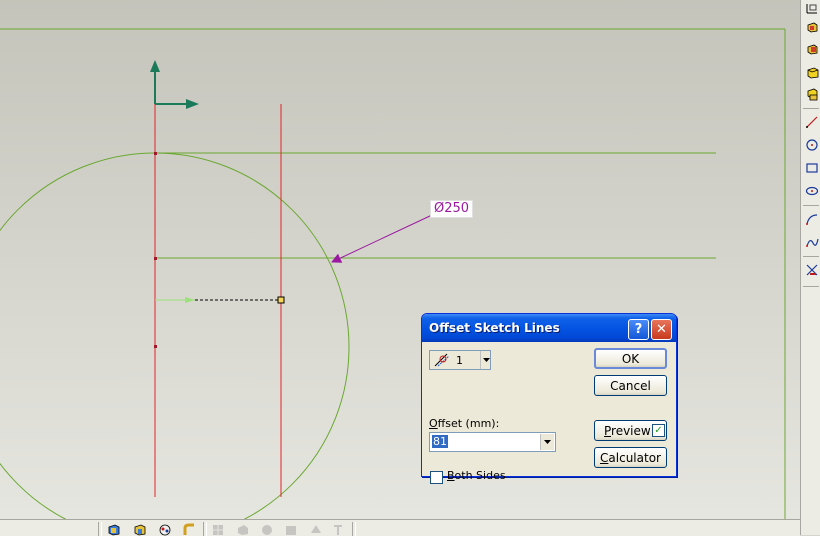 This screenshot has width=820, height=536. Describe the element at coordinates (812, 8) in the screenshot. I see `sketch-plane-icon` at that location.